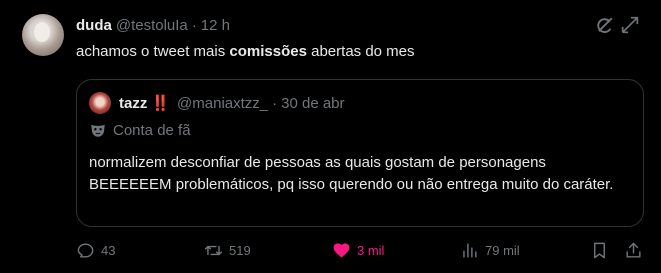  What do you see at coordinates (312, 103) in the screenshot?
I see `quote-date: 30 de abr` at bounding box center [312, 103].